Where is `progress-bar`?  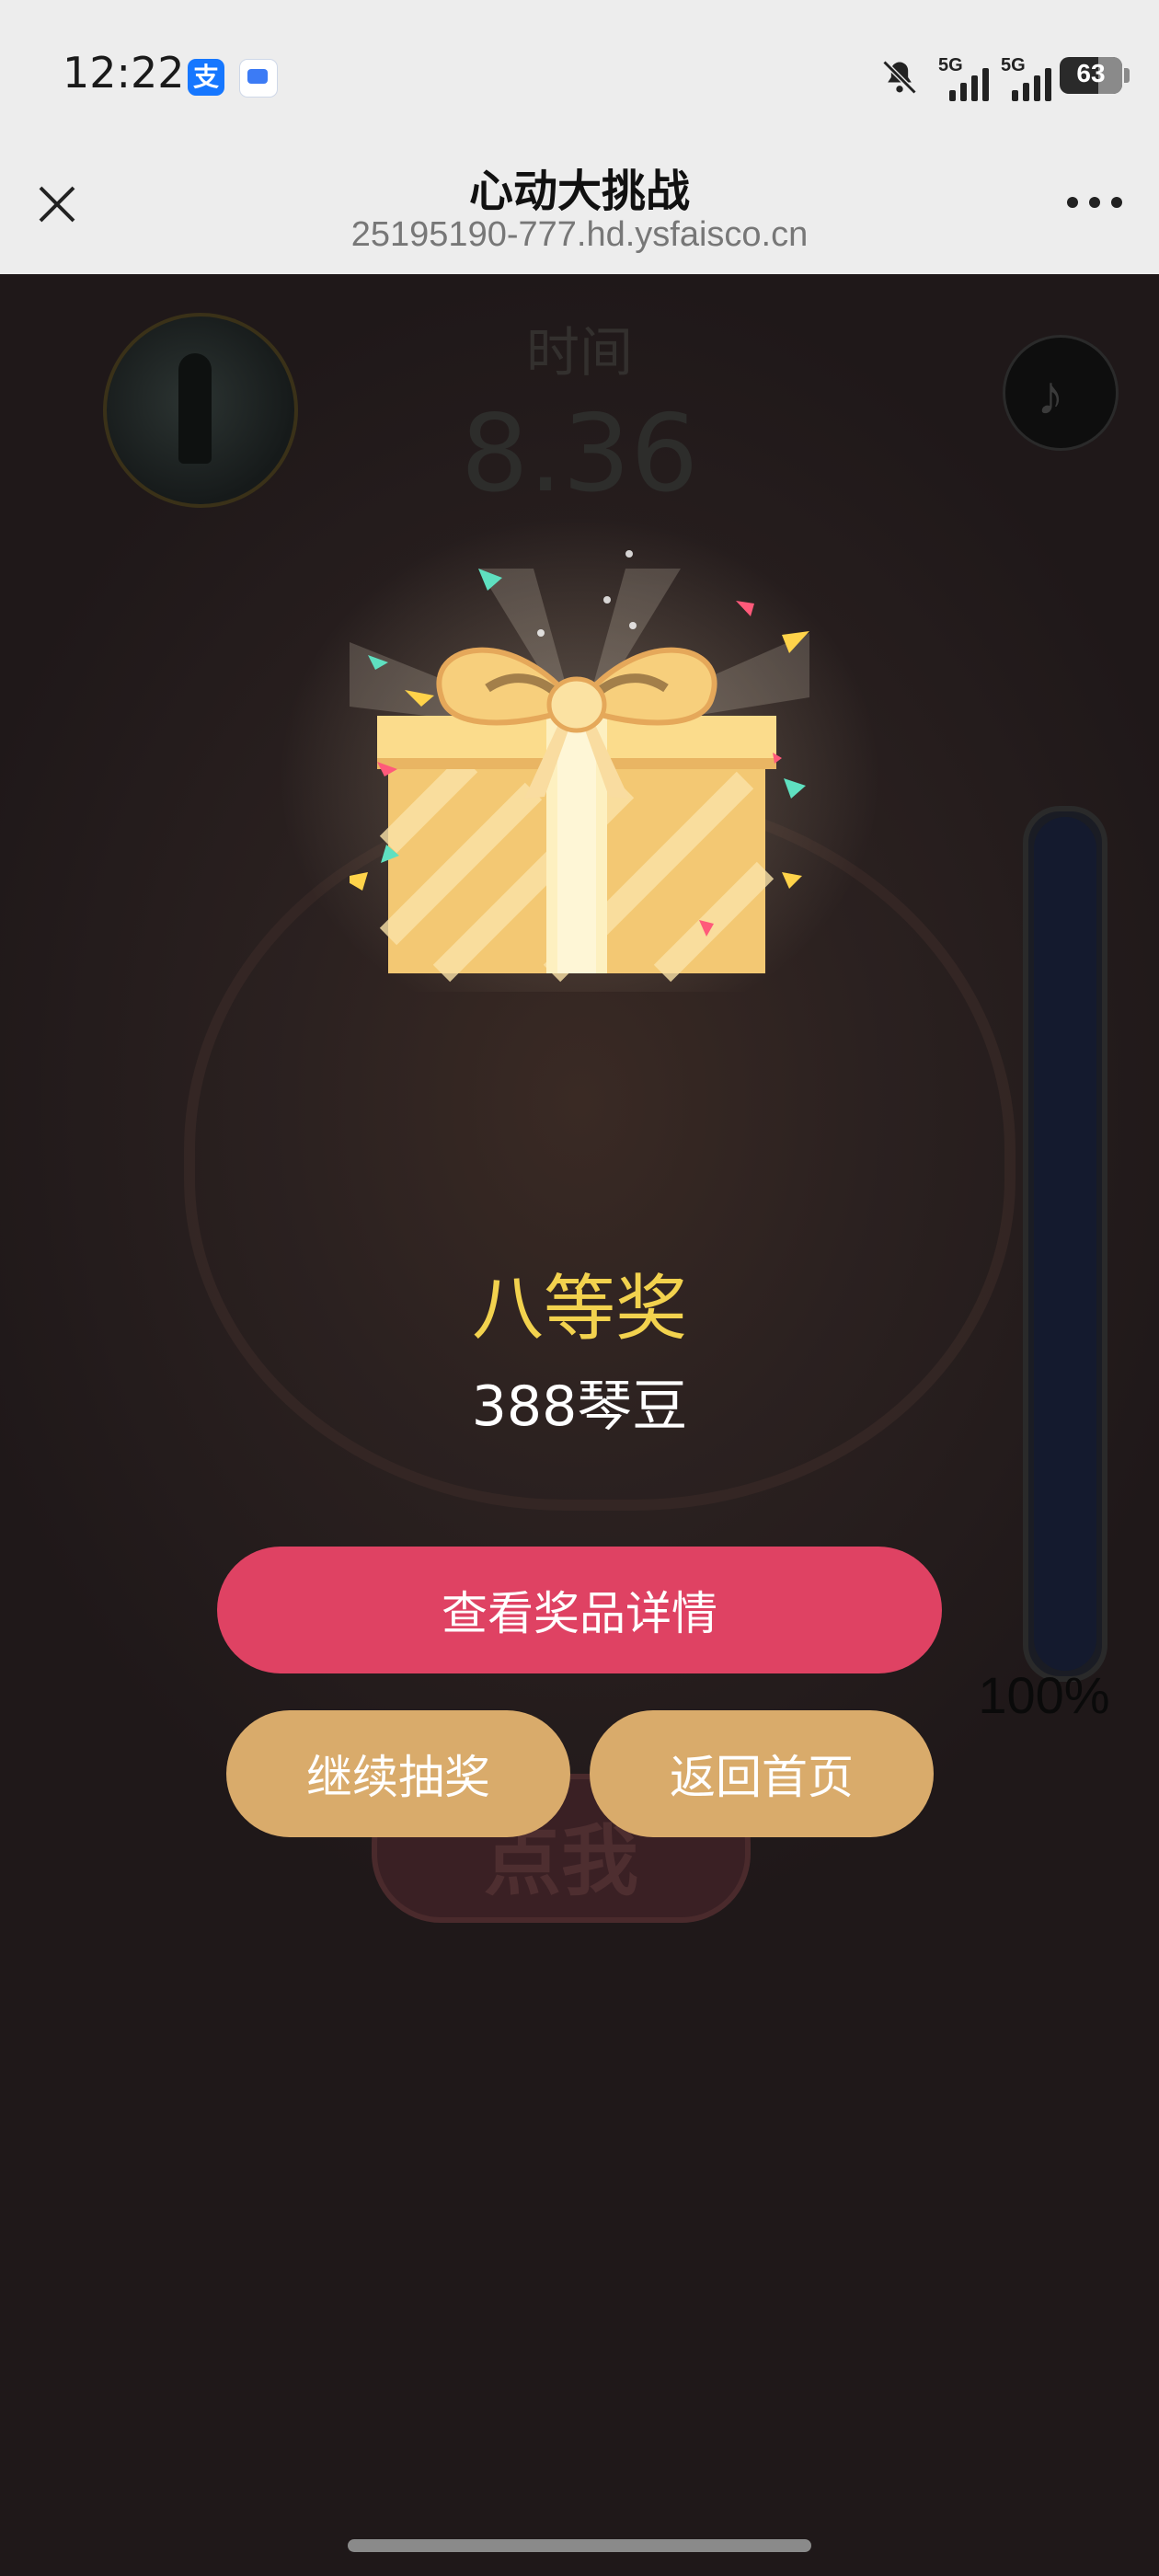
progress-bar is located at coordinates (1065, 1244).